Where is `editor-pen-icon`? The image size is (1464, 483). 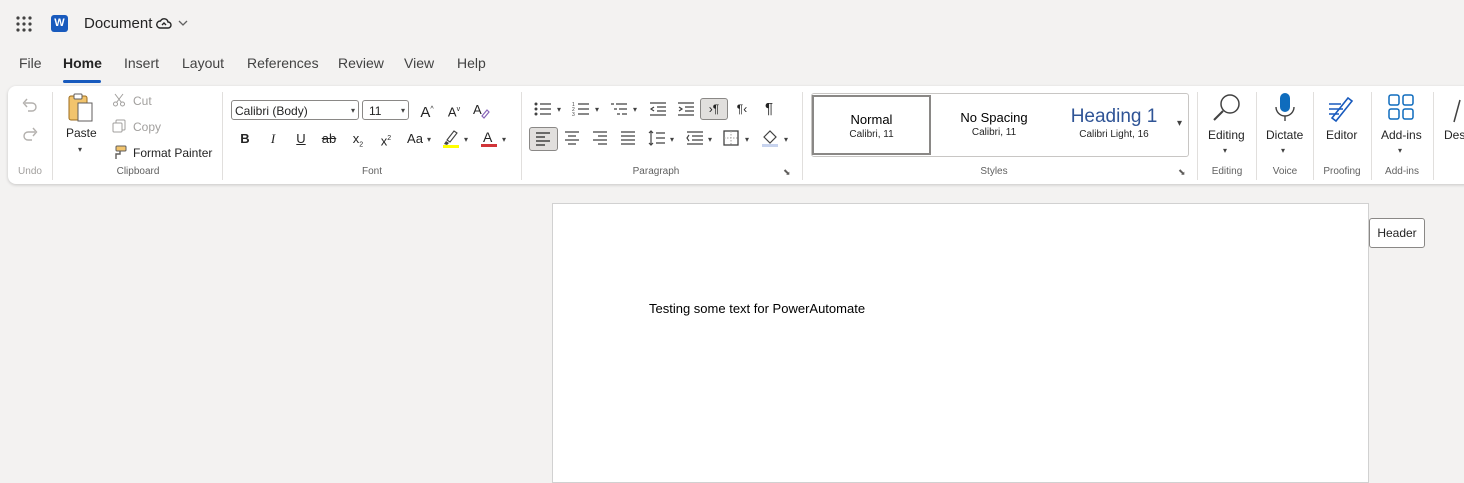 editor-pen-icon is located at coordinates (1342, 108).